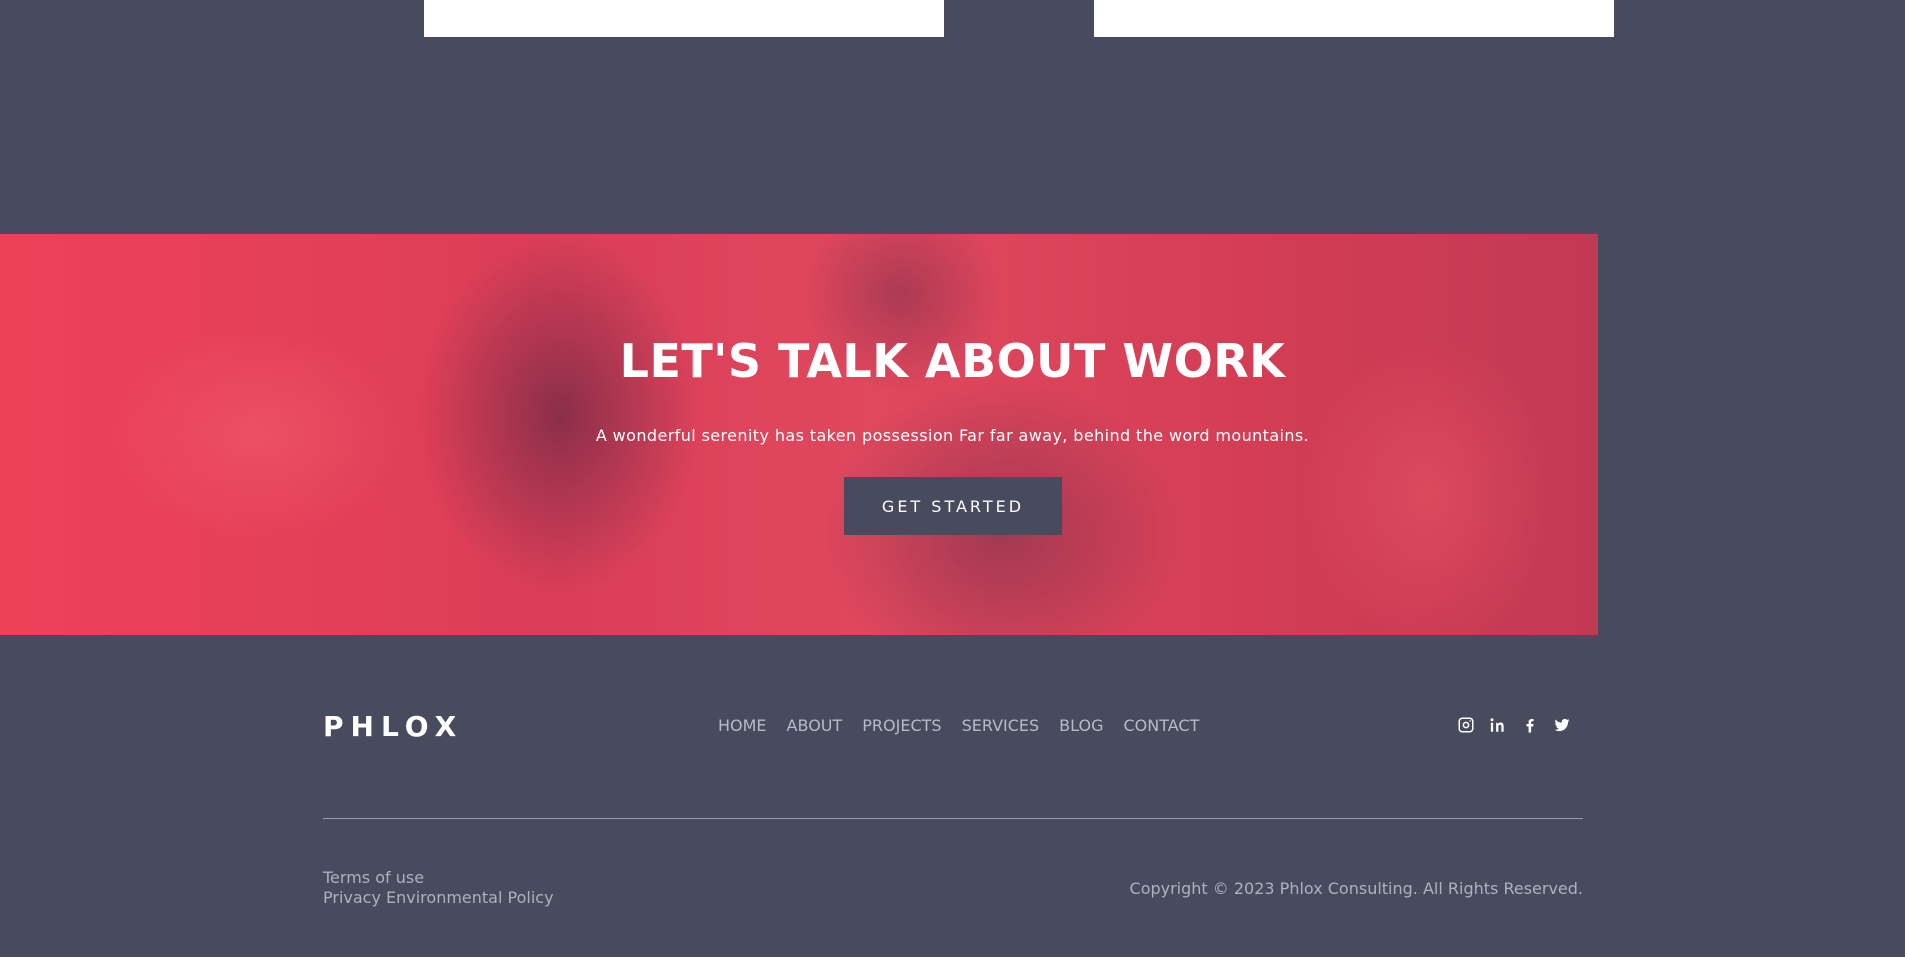 Image resolution: width=1905 pixels, height=957 pixels. I want to click on linkedin-icon, so click(1498, 725).